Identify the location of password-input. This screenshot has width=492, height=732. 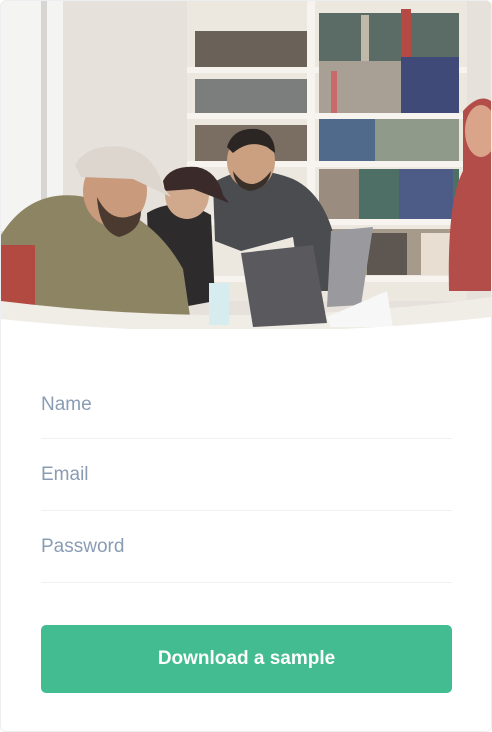
(246, 547).